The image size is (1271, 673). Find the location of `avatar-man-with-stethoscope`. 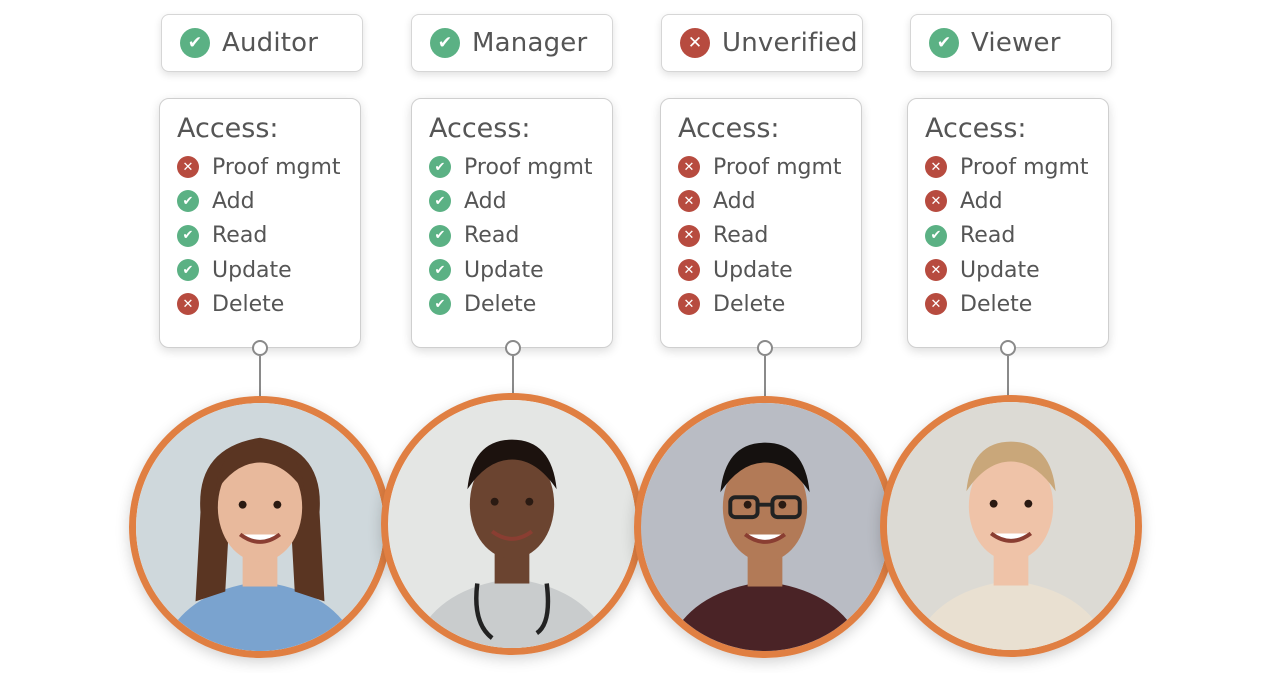

avatar-man-with-stethoscope is located at coordinates (512, 524).